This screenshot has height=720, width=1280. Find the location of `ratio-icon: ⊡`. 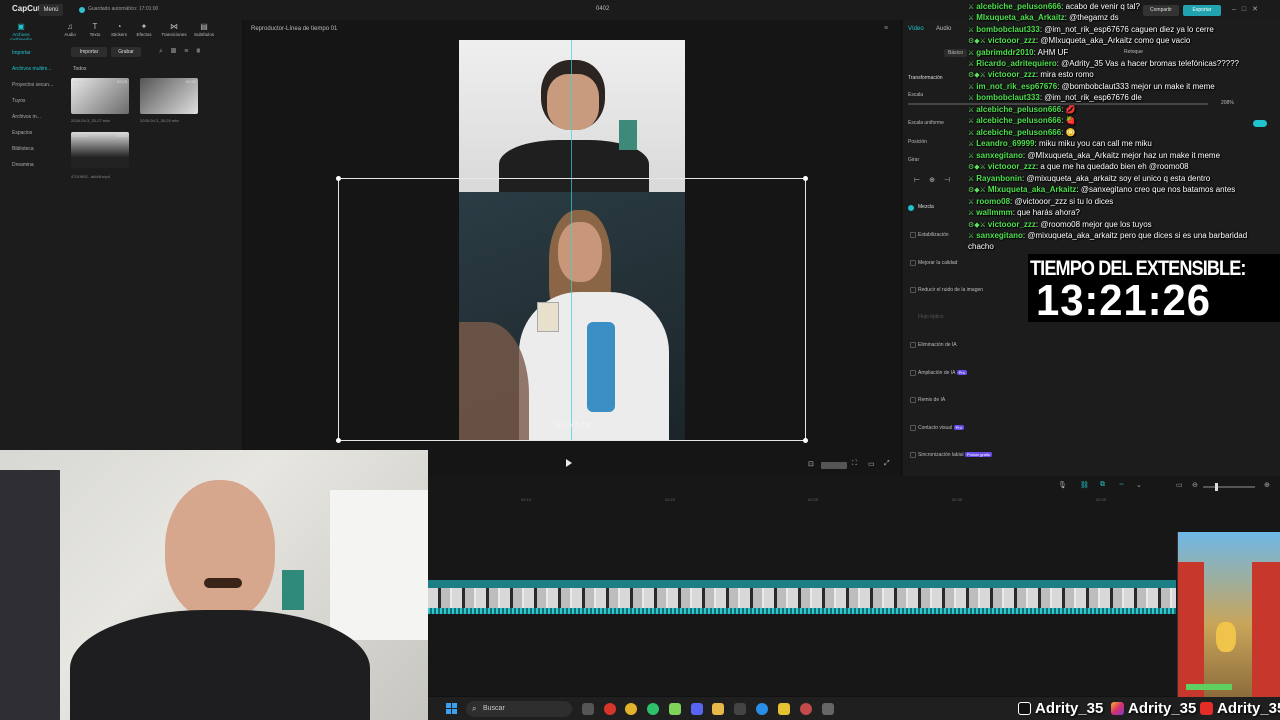

ratio-icon: ⊡ is located at coordinates (811, 464).